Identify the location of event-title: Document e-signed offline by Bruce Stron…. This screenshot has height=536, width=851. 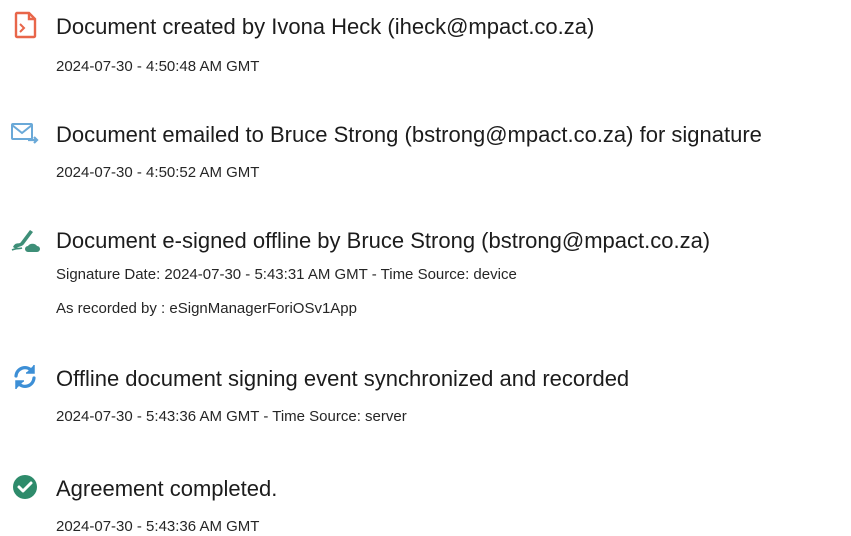
(383, 240).